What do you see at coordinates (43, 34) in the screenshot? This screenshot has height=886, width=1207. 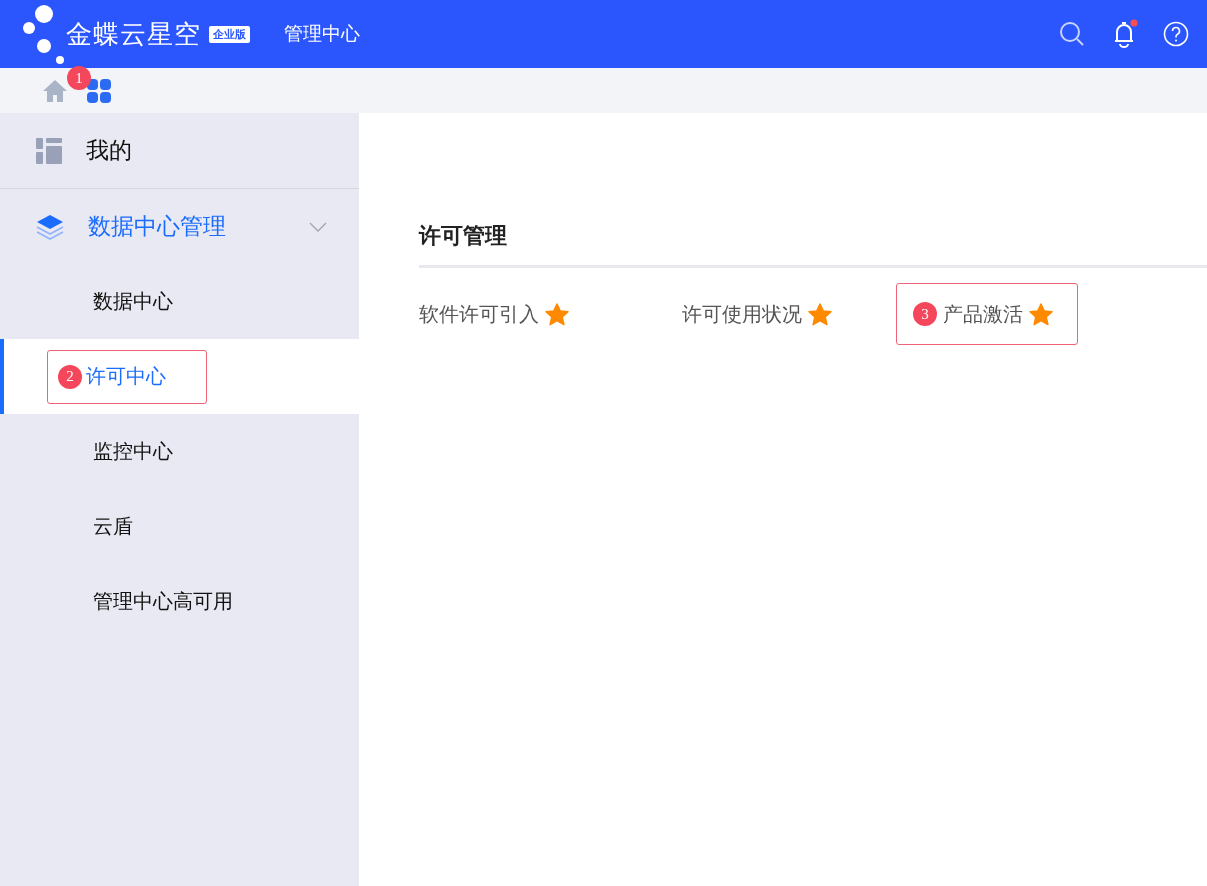 I see `logo-dots-icon` at bounding box center [43, 34].